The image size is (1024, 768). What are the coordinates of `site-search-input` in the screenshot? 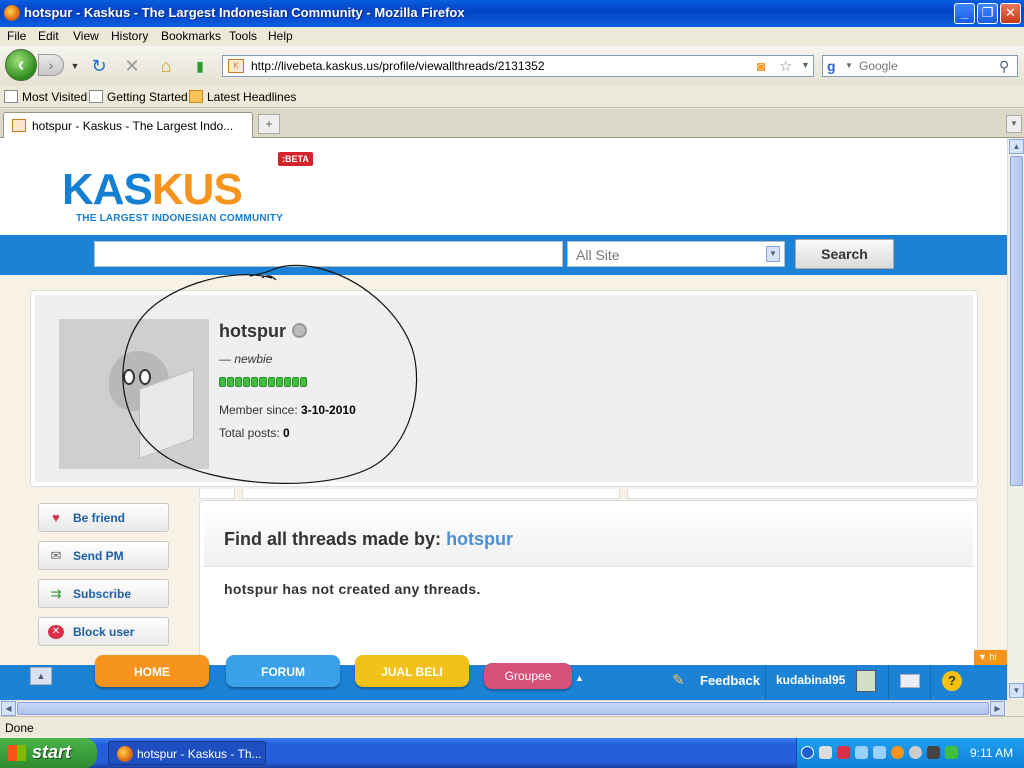 It's located at (328, 254).